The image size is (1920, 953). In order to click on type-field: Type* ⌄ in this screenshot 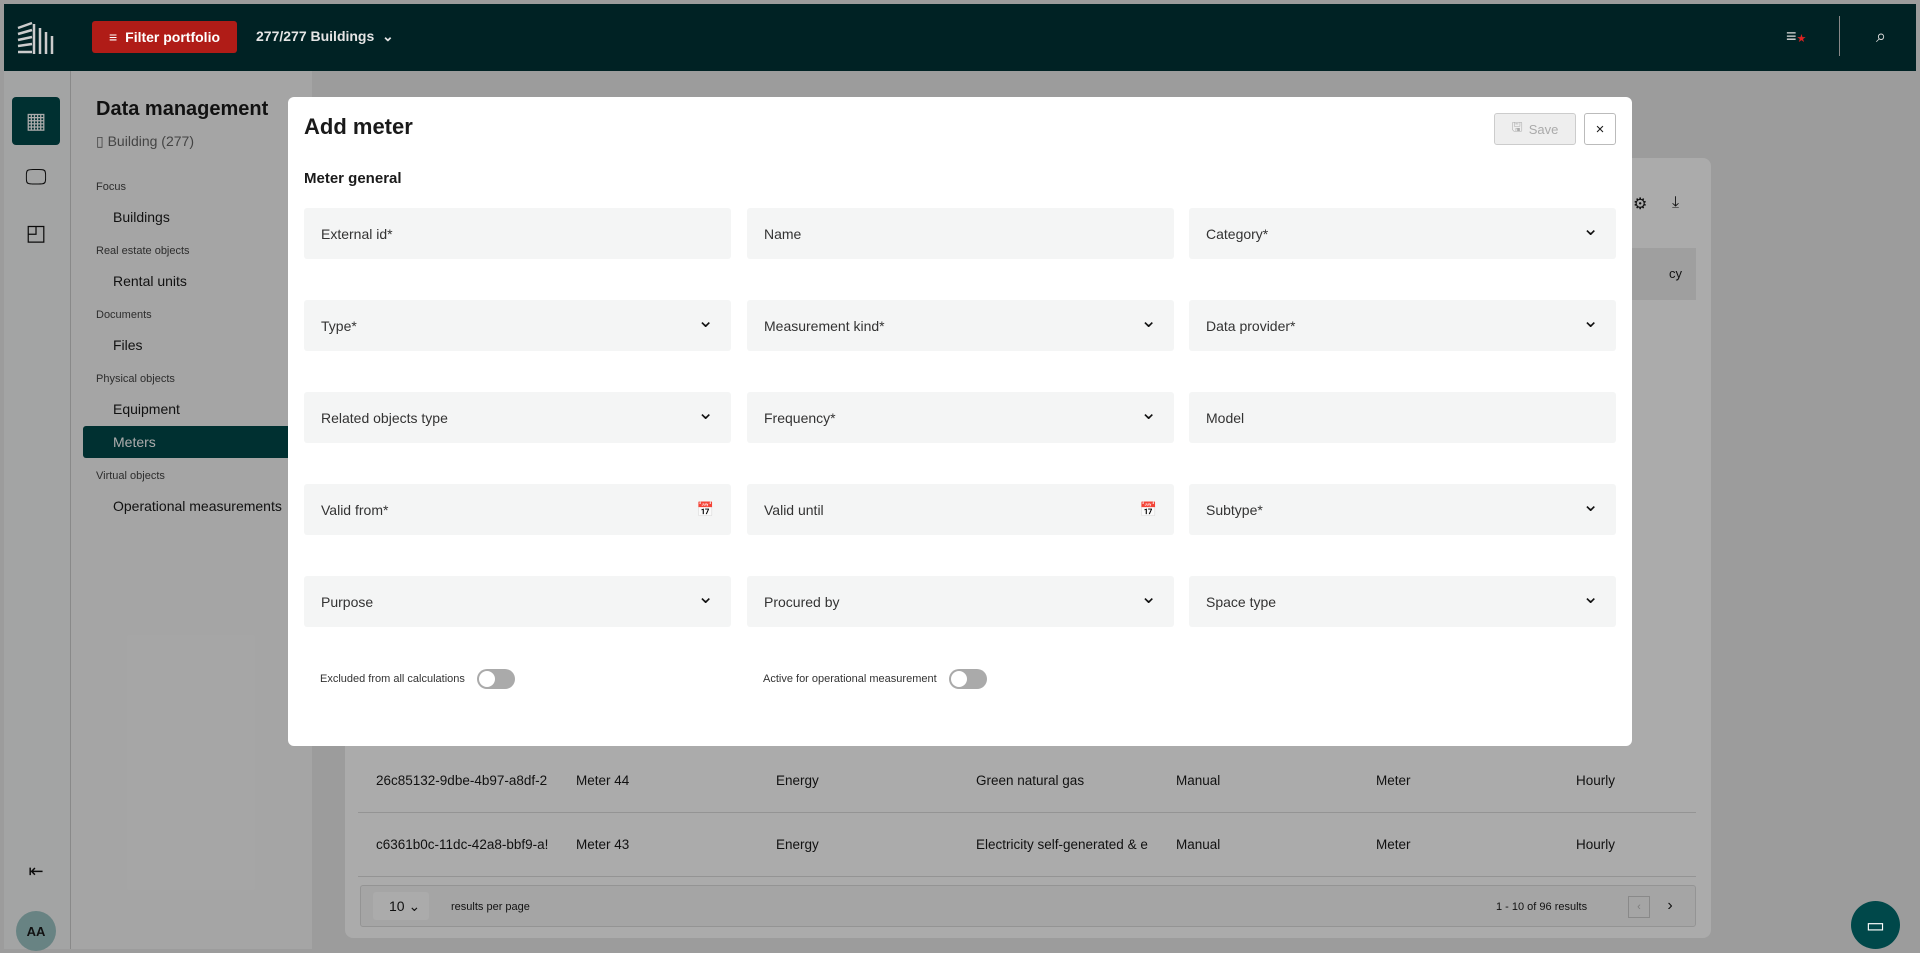, I will do `click(517, 325)`.